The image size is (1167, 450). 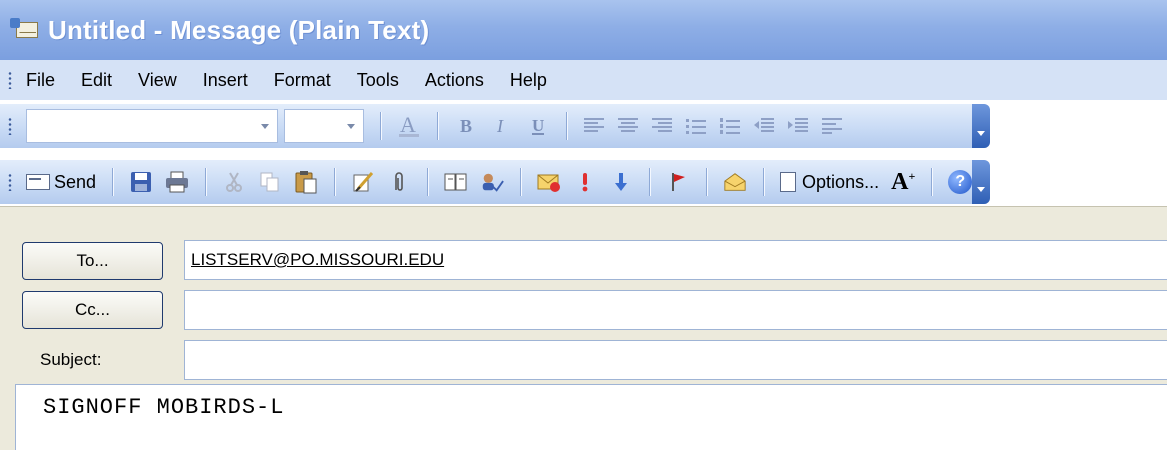 What do you see at coordinates (662, 126) in the screenshot?
I see `align-right-icon` at bounding box center [662, 126].